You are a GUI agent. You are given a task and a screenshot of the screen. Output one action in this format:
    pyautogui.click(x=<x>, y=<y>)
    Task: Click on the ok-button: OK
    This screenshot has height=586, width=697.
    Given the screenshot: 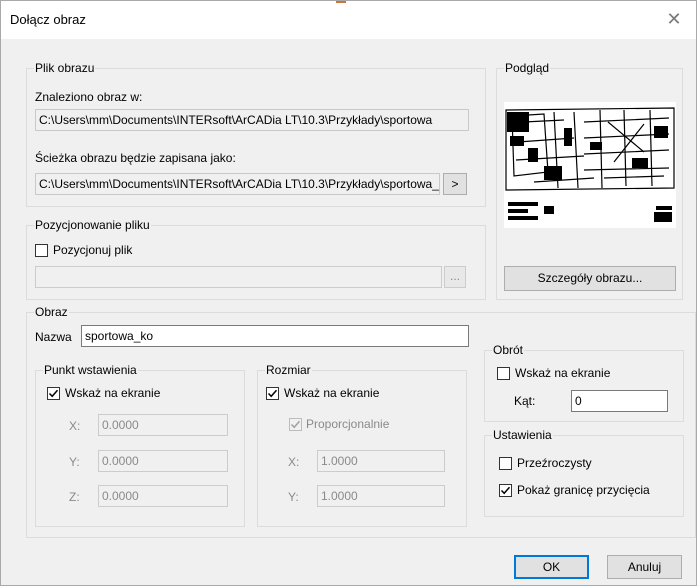 What is the action you would take?
    pyautogui.click(x=551, y=567)
    